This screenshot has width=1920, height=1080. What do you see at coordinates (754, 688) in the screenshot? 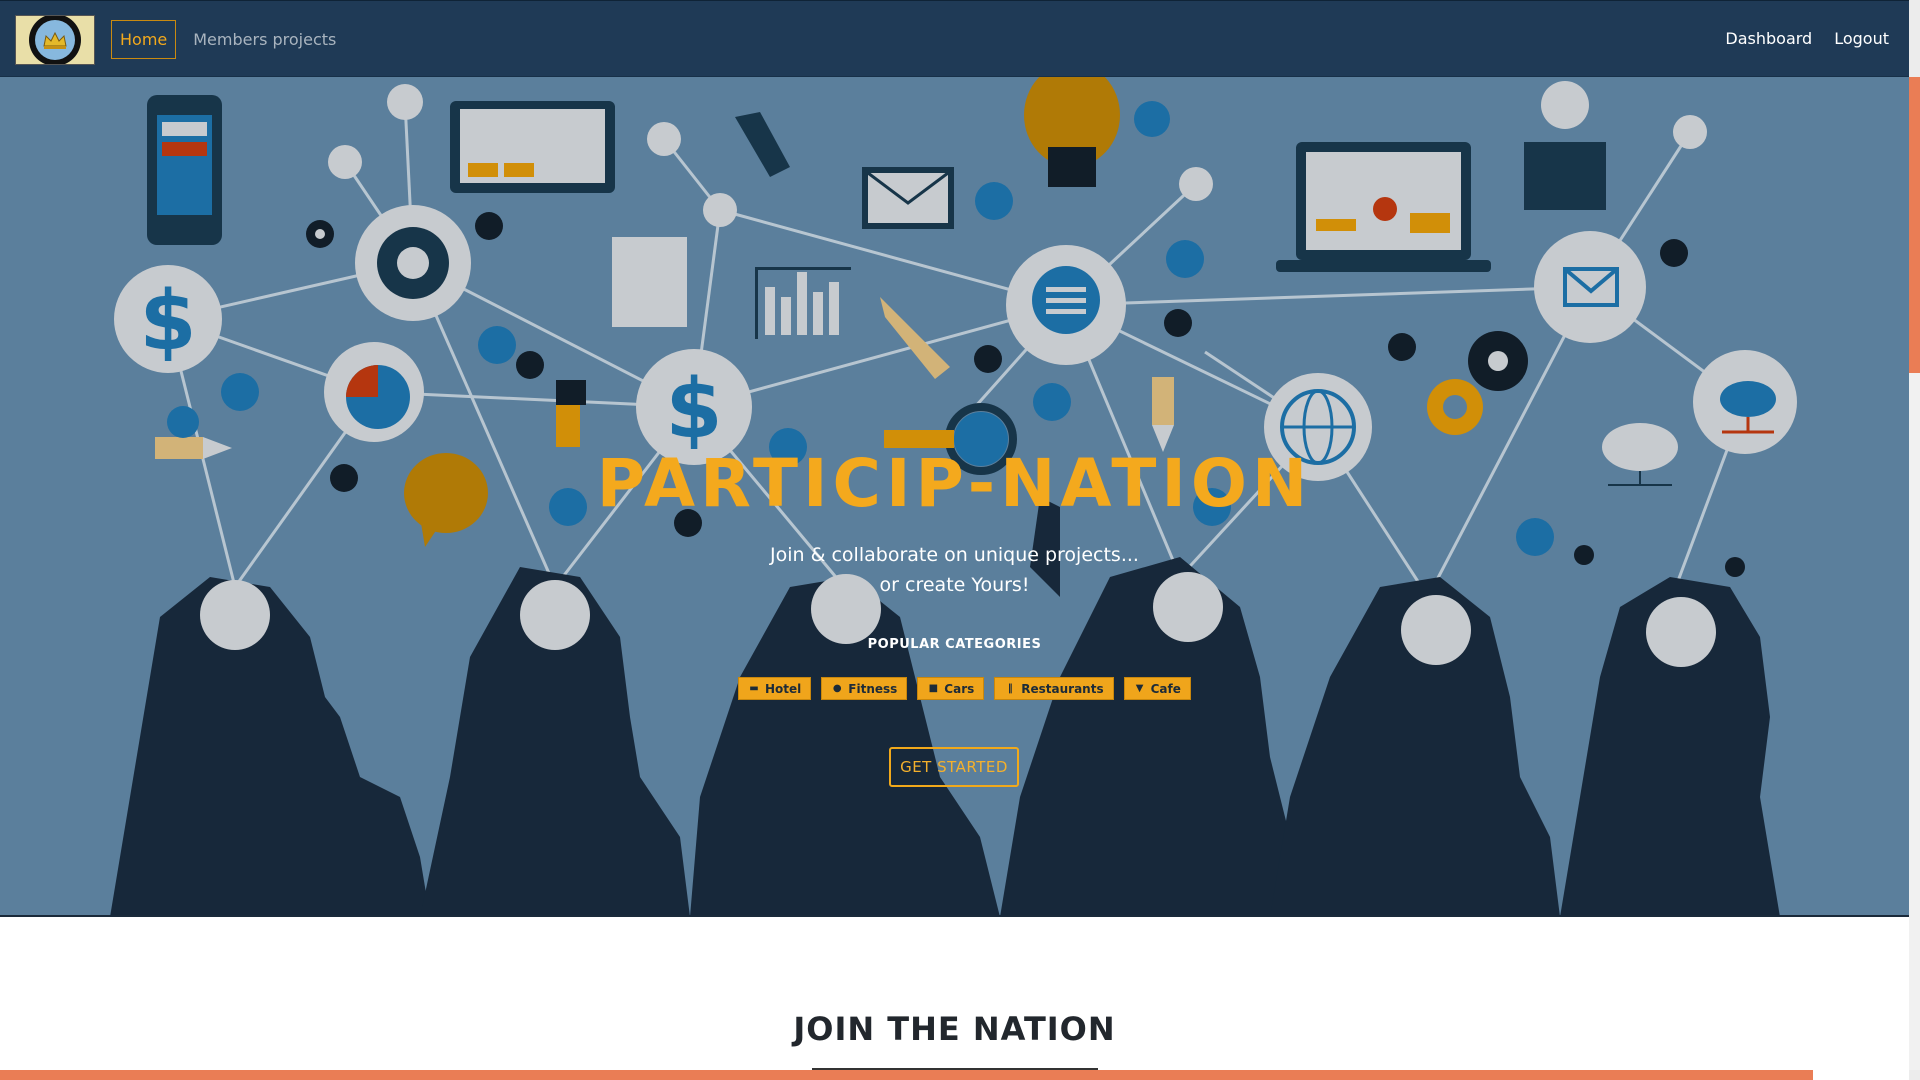
I see `bed-icon: ▬` at bounding box center [754, 688].